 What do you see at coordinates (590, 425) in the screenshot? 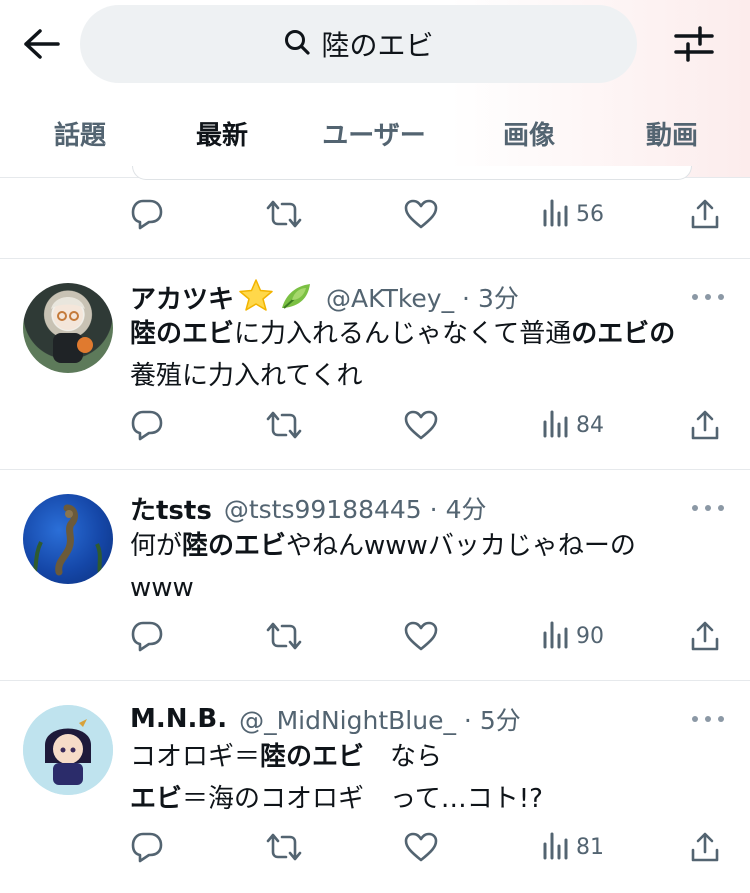
I see `views-count: 84` at bounding box center [590, 425].